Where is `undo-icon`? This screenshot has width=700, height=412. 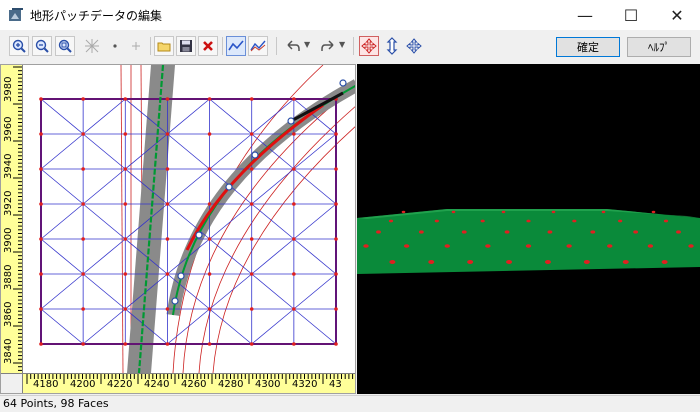
undo-icon is located at coordinates (293, 45).